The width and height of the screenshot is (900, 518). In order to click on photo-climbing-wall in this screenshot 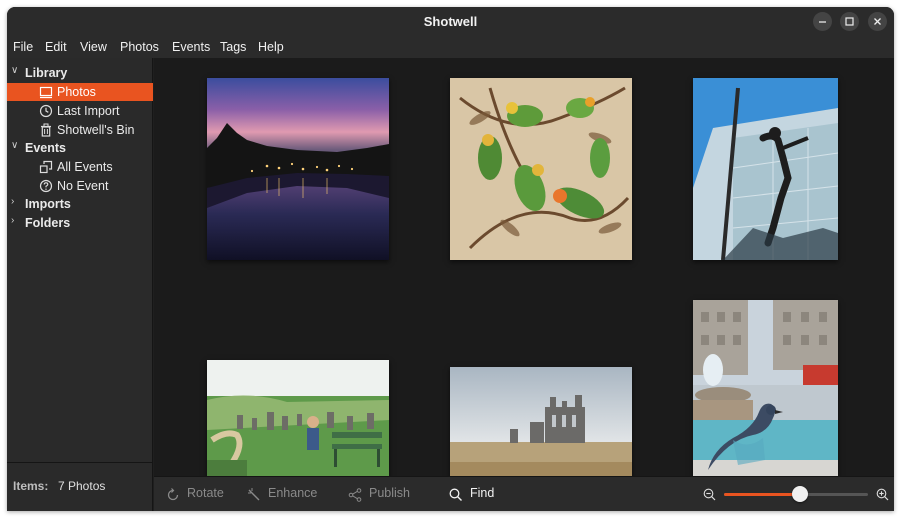, I will do `click(765, 169)`.